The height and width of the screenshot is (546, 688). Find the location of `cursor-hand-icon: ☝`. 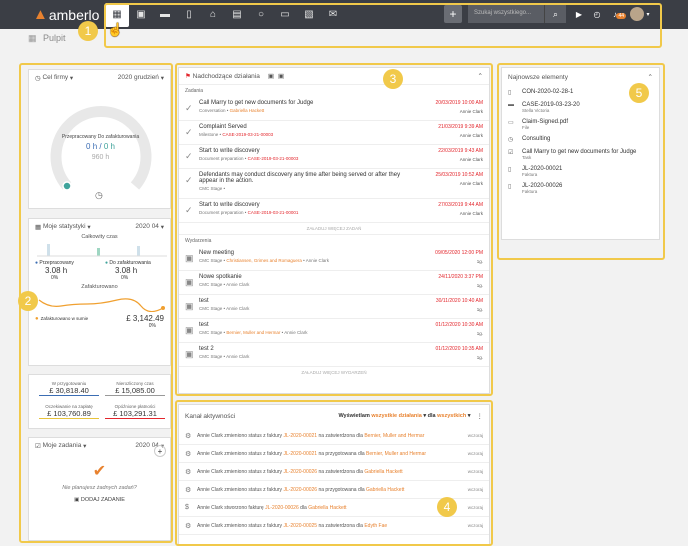

cursor-hand-icon: ☝ is located at coordinates (115, 29).